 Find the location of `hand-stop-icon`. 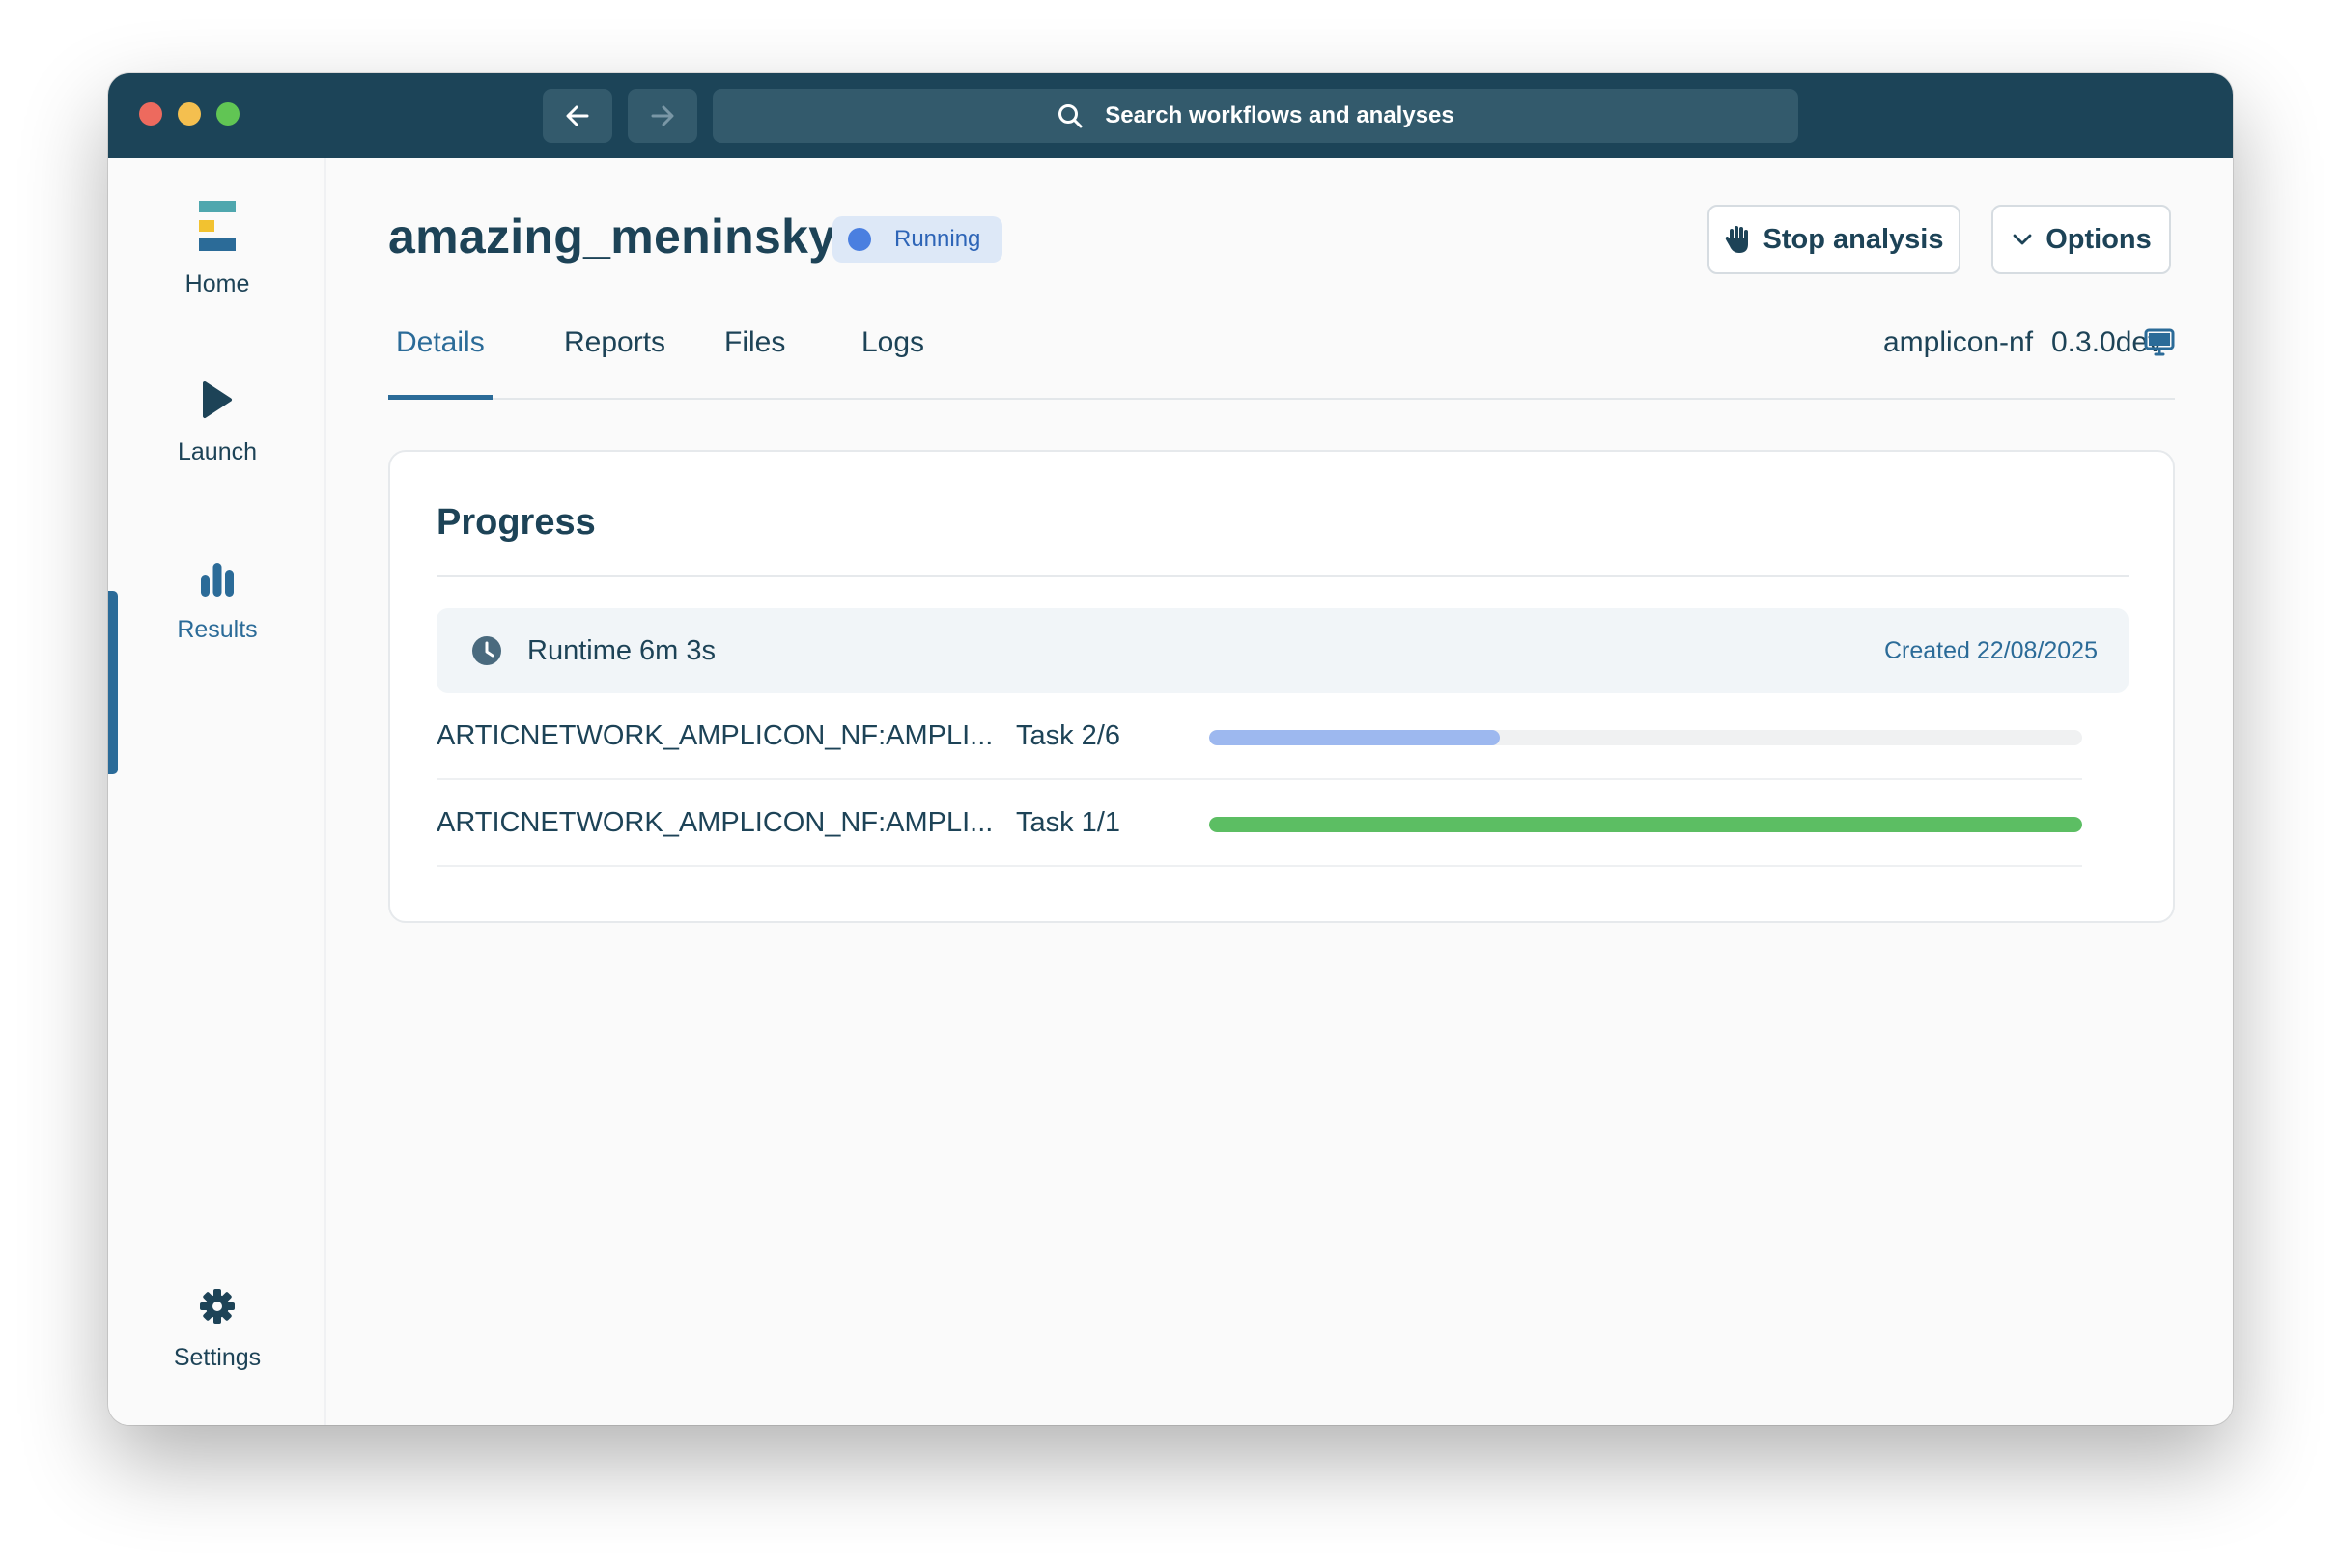

hand-stop-icon is located at coordinates (1737, 240).